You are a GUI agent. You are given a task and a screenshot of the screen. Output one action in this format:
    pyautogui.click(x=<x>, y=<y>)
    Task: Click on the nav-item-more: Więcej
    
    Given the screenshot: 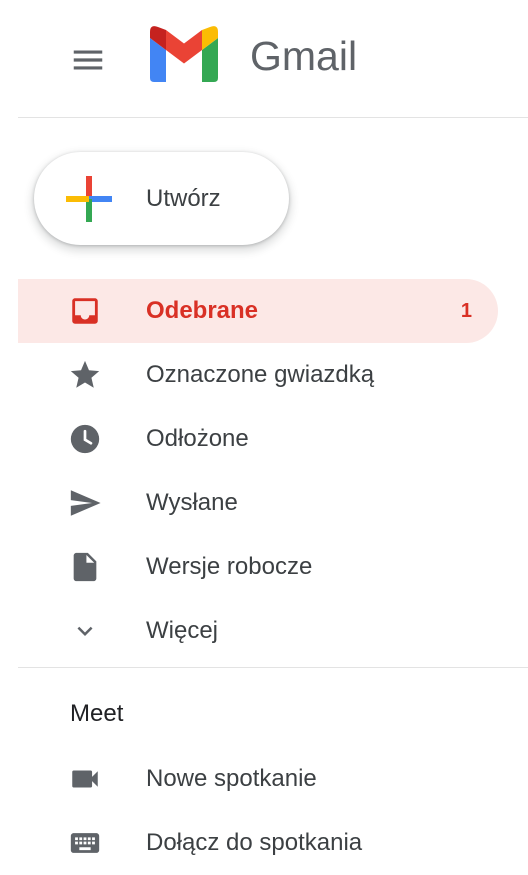 What is the action you would take?
    pyautogui.click(x=258, y=631)
    